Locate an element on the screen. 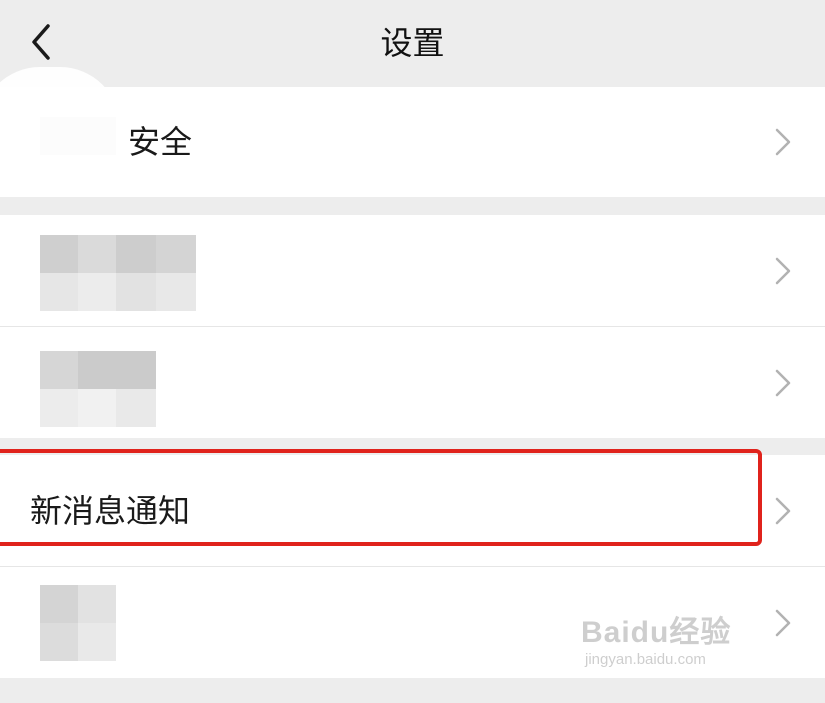 The image size is (825, 703). page-title: 设置 is located at coordinates (412, 43).